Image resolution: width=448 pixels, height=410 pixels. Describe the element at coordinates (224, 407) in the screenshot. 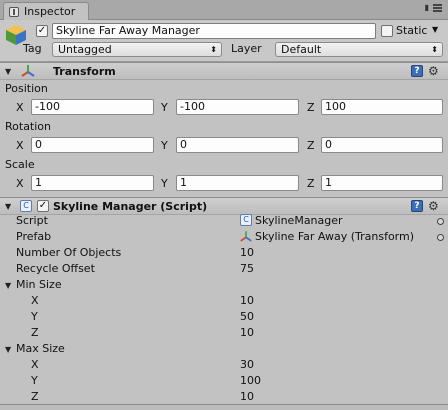

I see `divider` at that location.